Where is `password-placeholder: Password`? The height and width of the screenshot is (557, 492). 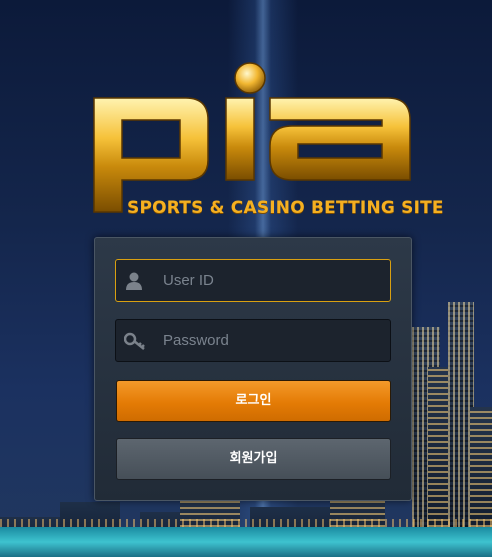 password-placeholder: Password is located at coordinates (196, 340).